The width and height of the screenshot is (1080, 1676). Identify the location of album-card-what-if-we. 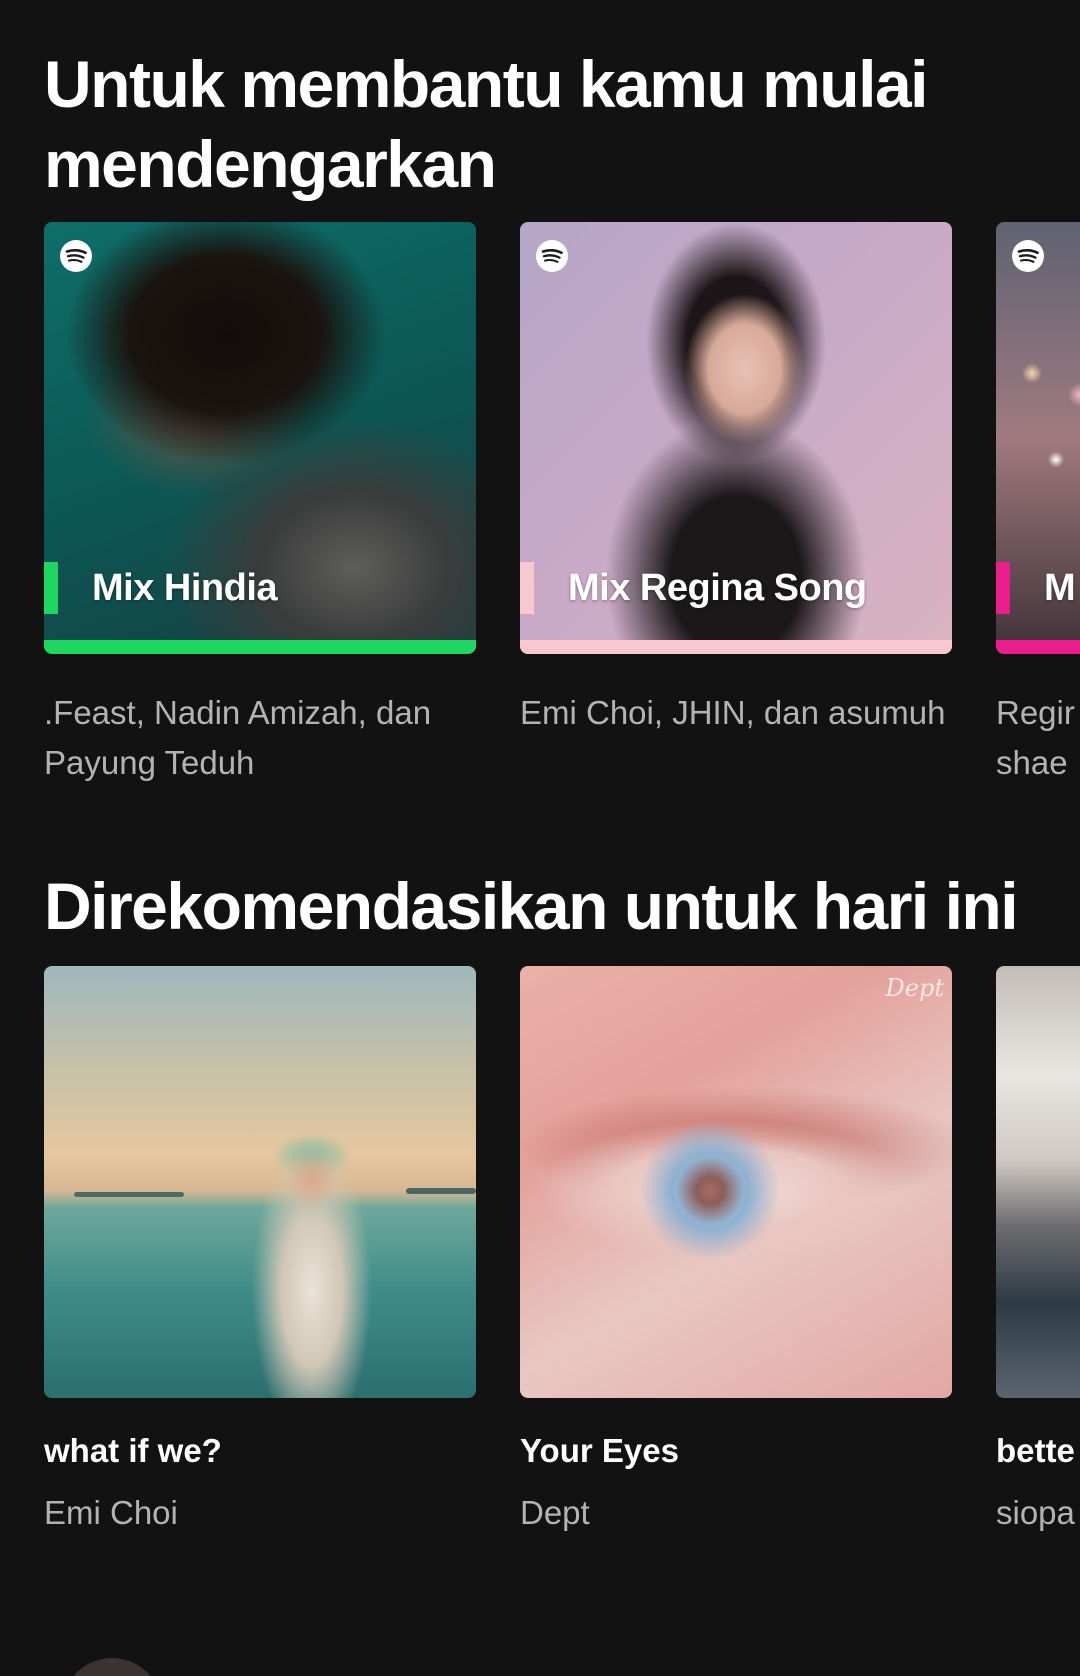
(260, 1182).